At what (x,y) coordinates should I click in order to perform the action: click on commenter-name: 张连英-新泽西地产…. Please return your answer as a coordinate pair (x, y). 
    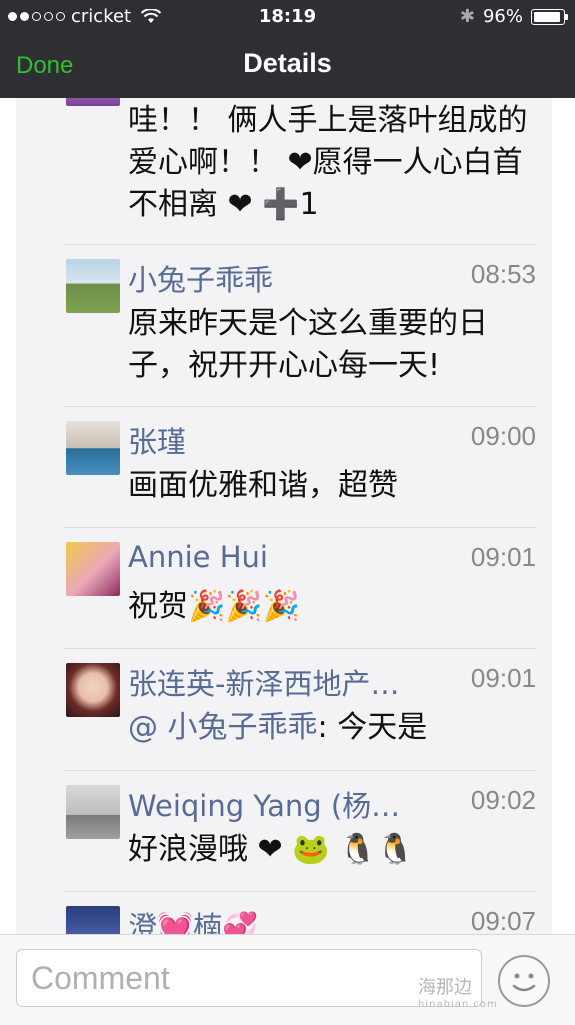
    Looking at the image, I should click on (263, 682).